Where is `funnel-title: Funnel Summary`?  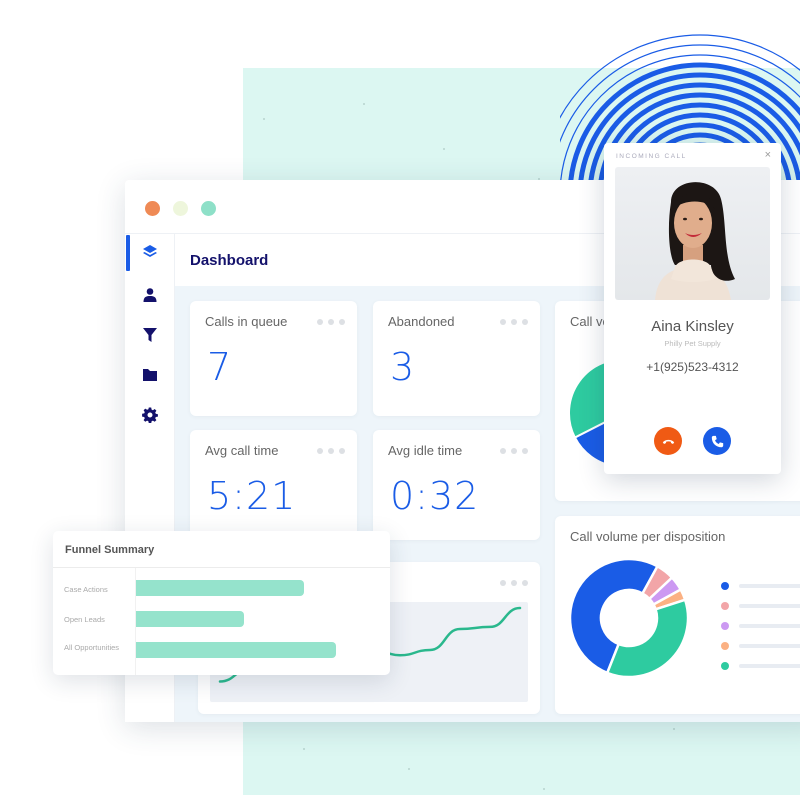
funnel-title: Funnel Summary is located at coordinates (110, 550).